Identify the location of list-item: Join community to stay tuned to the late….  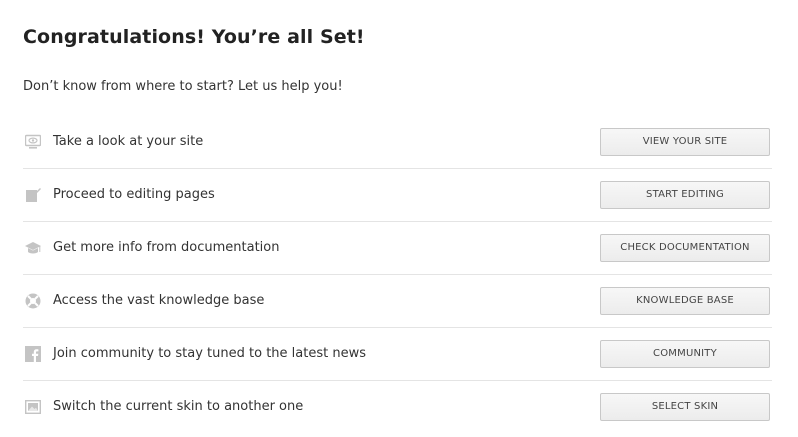
(397, 354).